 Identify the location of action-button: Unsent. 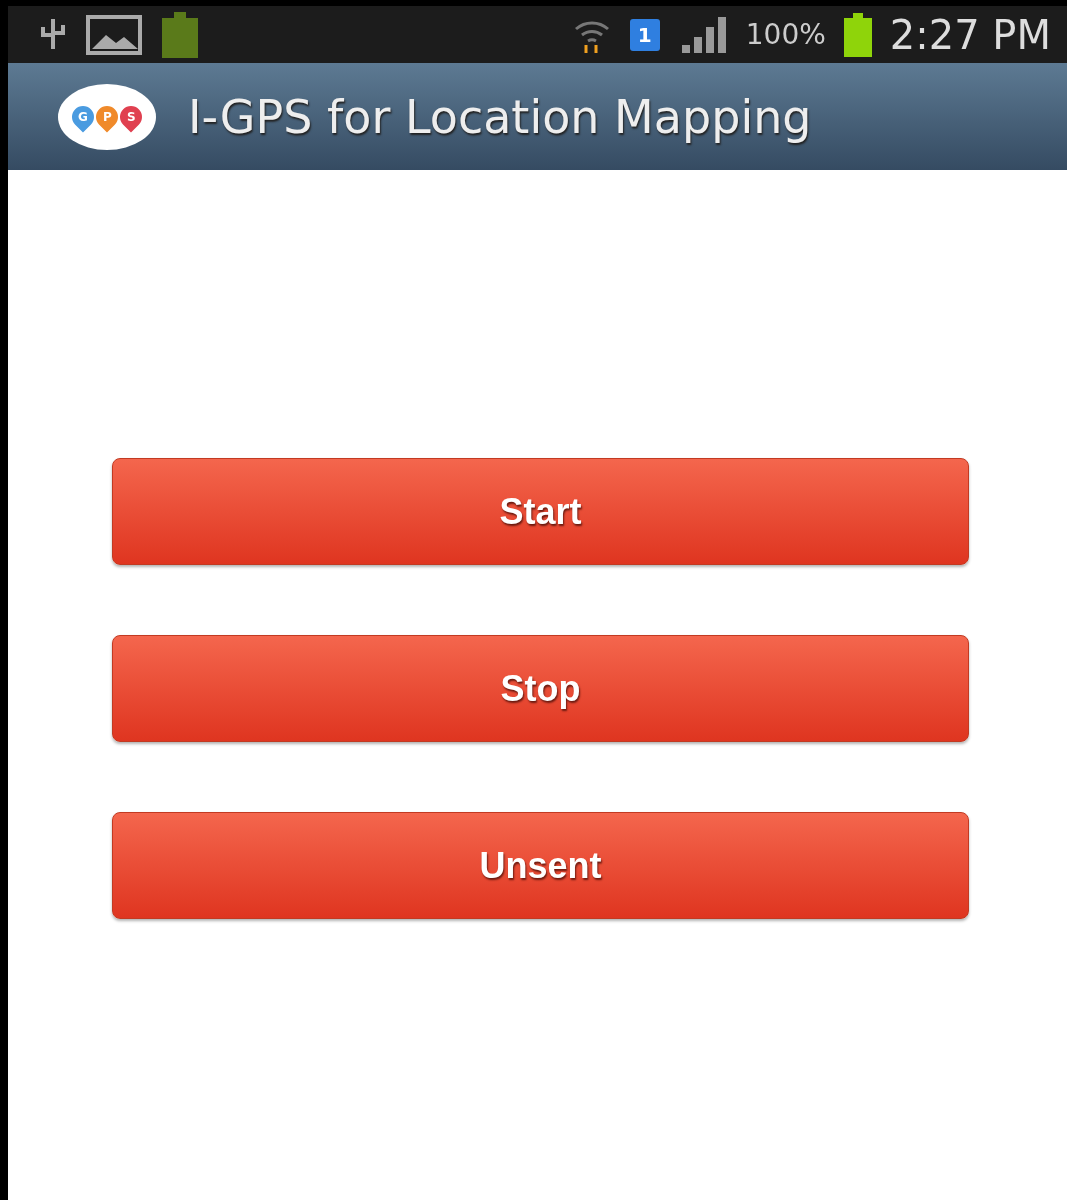
(540, 865).